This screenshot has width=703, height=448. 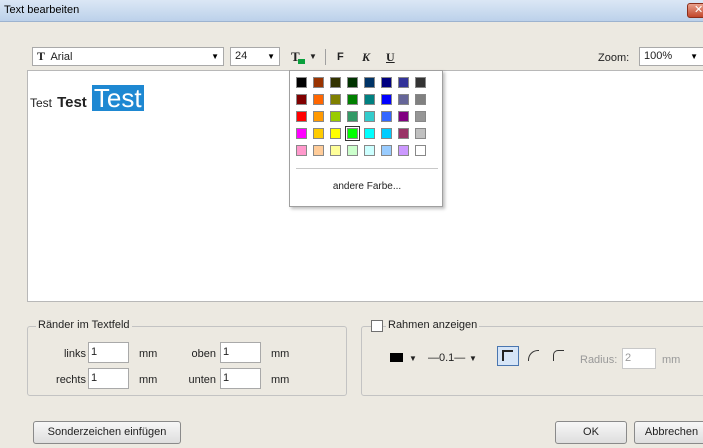 What do you see at coordinates (377, 326) in the screenshot?
I see `show-frame-checkbox` at bounding box center [377, 326].